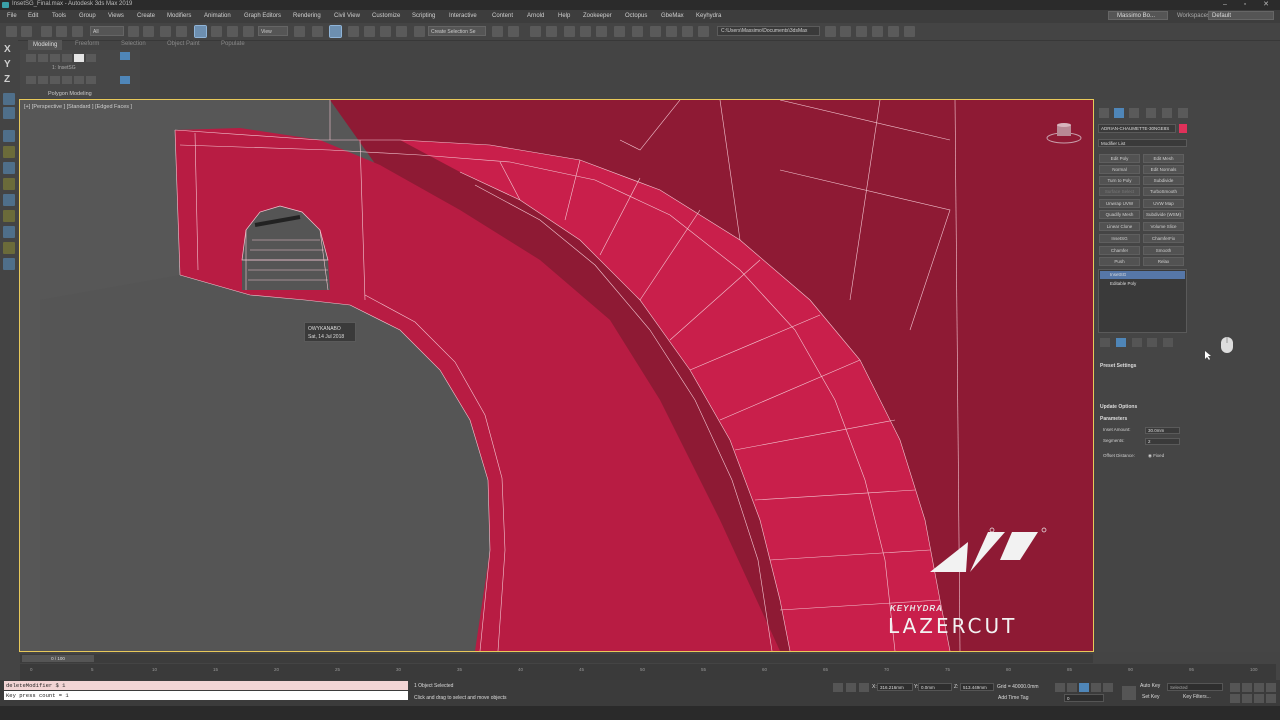  What do you see at coordinates (497, 31) in the screenshot?
I see `mirror-icon` at bounding box center [497, 31].